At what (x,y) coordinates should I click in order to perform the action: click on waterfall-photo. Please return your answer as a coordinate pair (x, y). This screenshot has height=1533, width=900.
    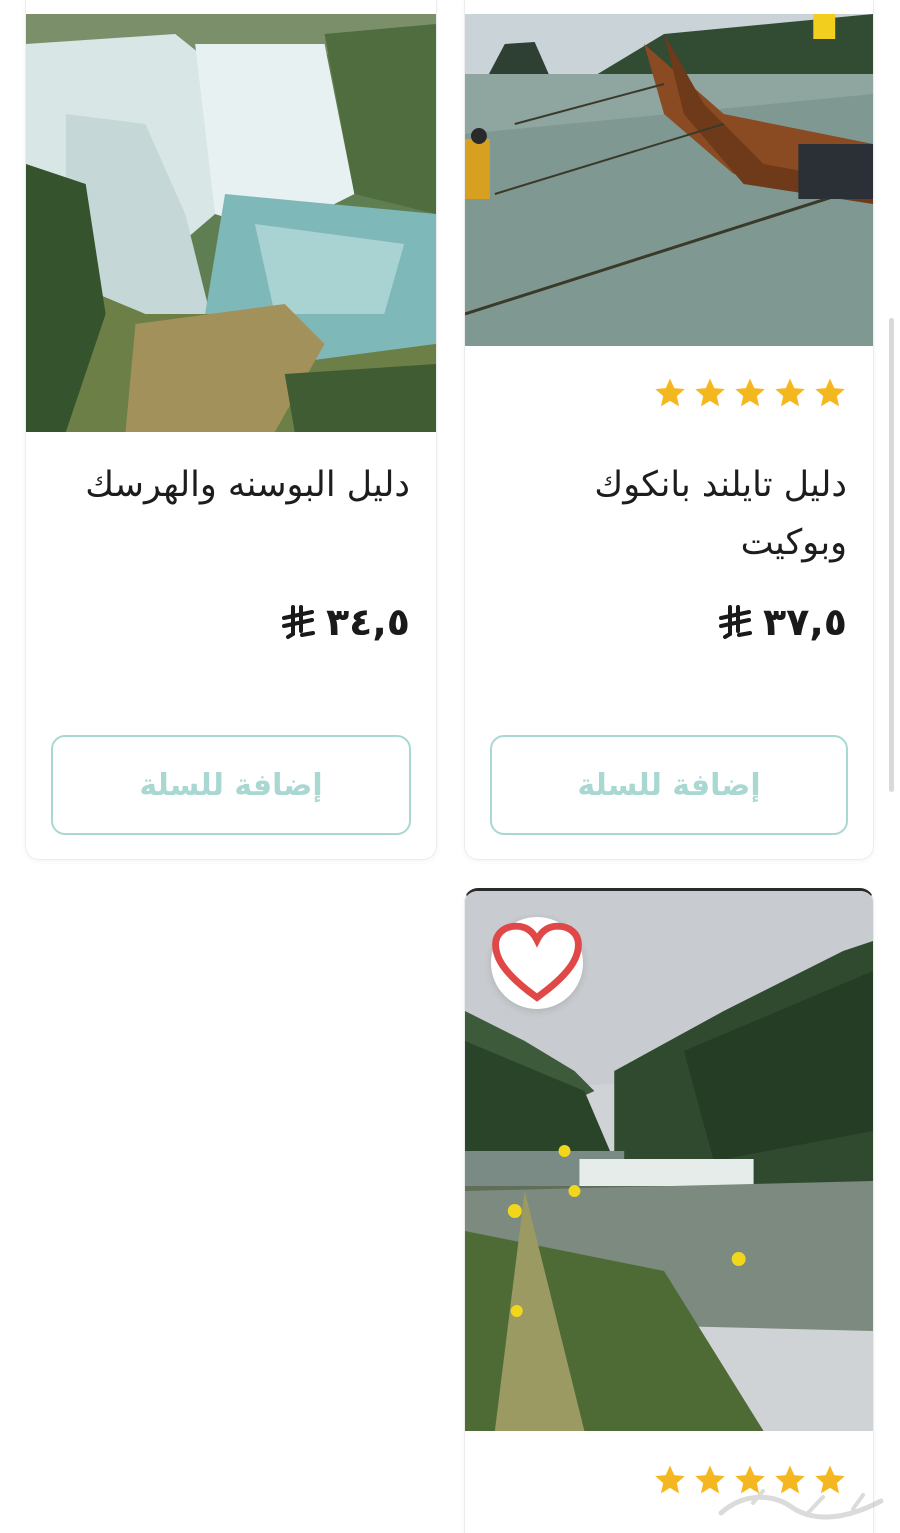
    Looking at the image, I should click on (231, 223).